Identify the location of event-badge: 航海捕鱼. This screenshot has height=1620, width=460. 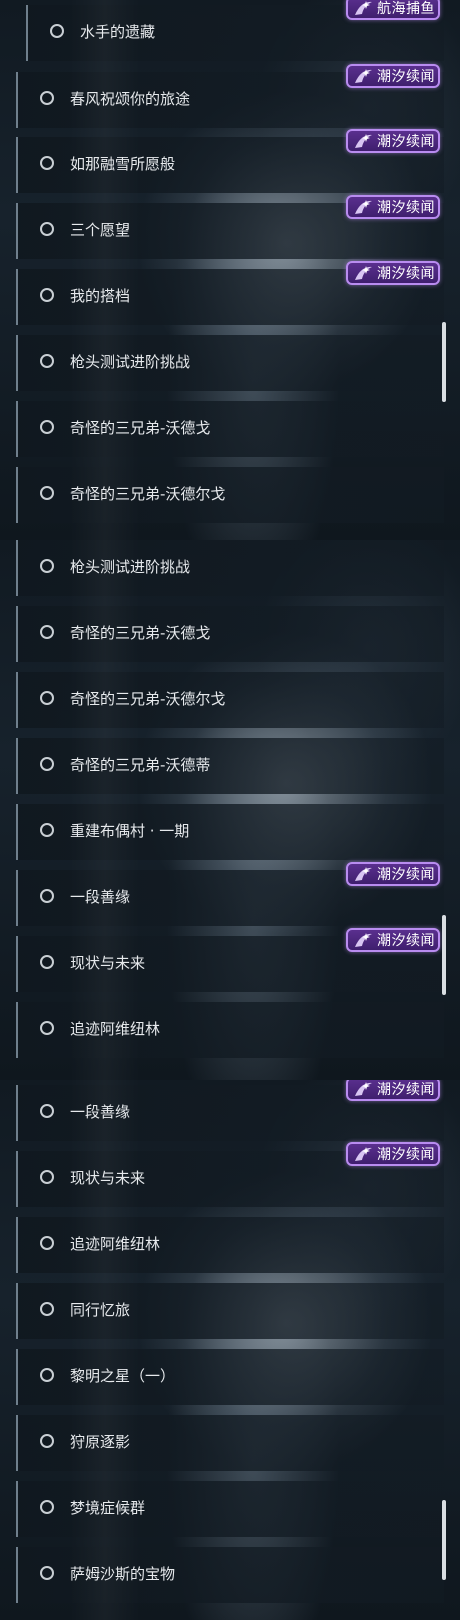
(393, 10).